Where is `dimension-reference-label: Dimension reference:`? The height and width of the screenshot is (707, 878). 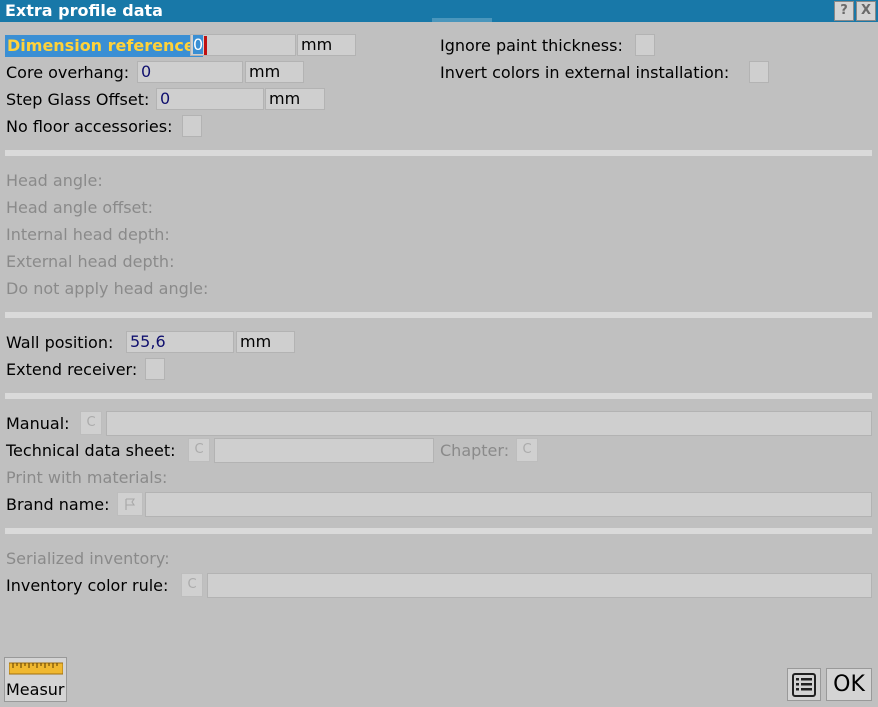 dimension-reference-label: Dimension reference: is located at coordinates (104, 46).